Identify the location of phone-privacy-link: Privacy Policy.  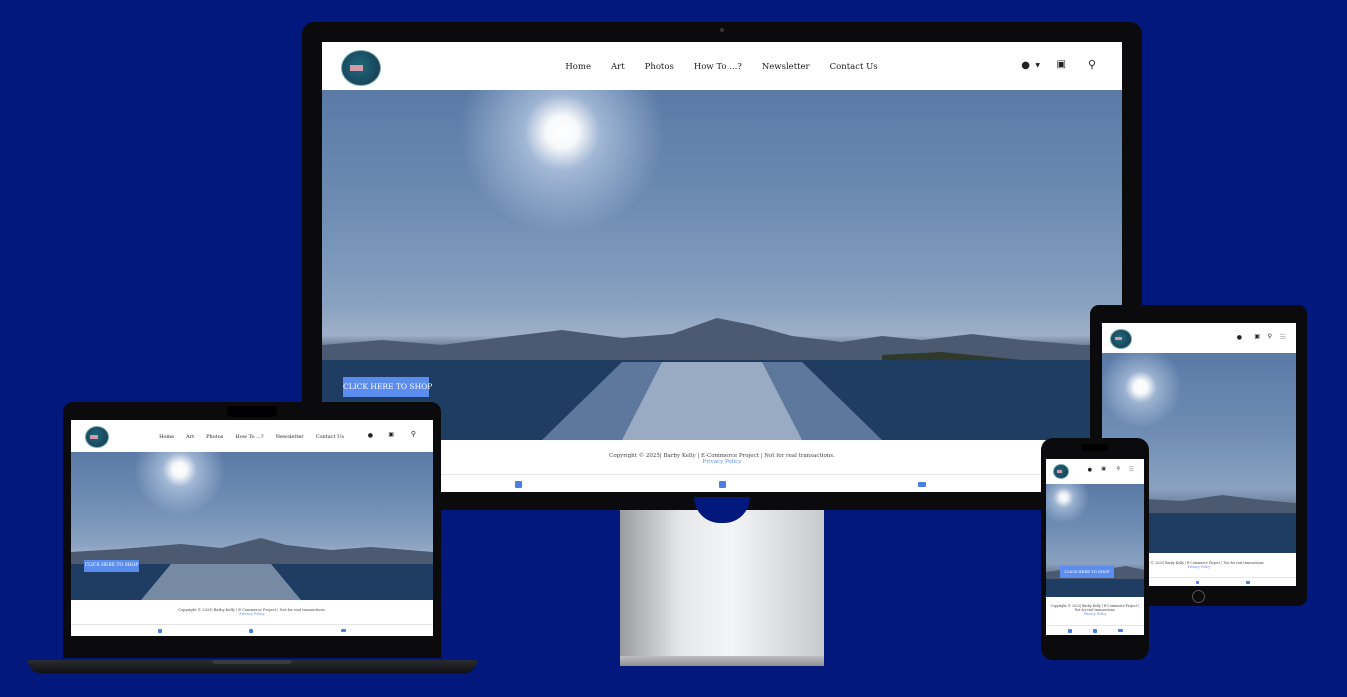
(1095, 614).